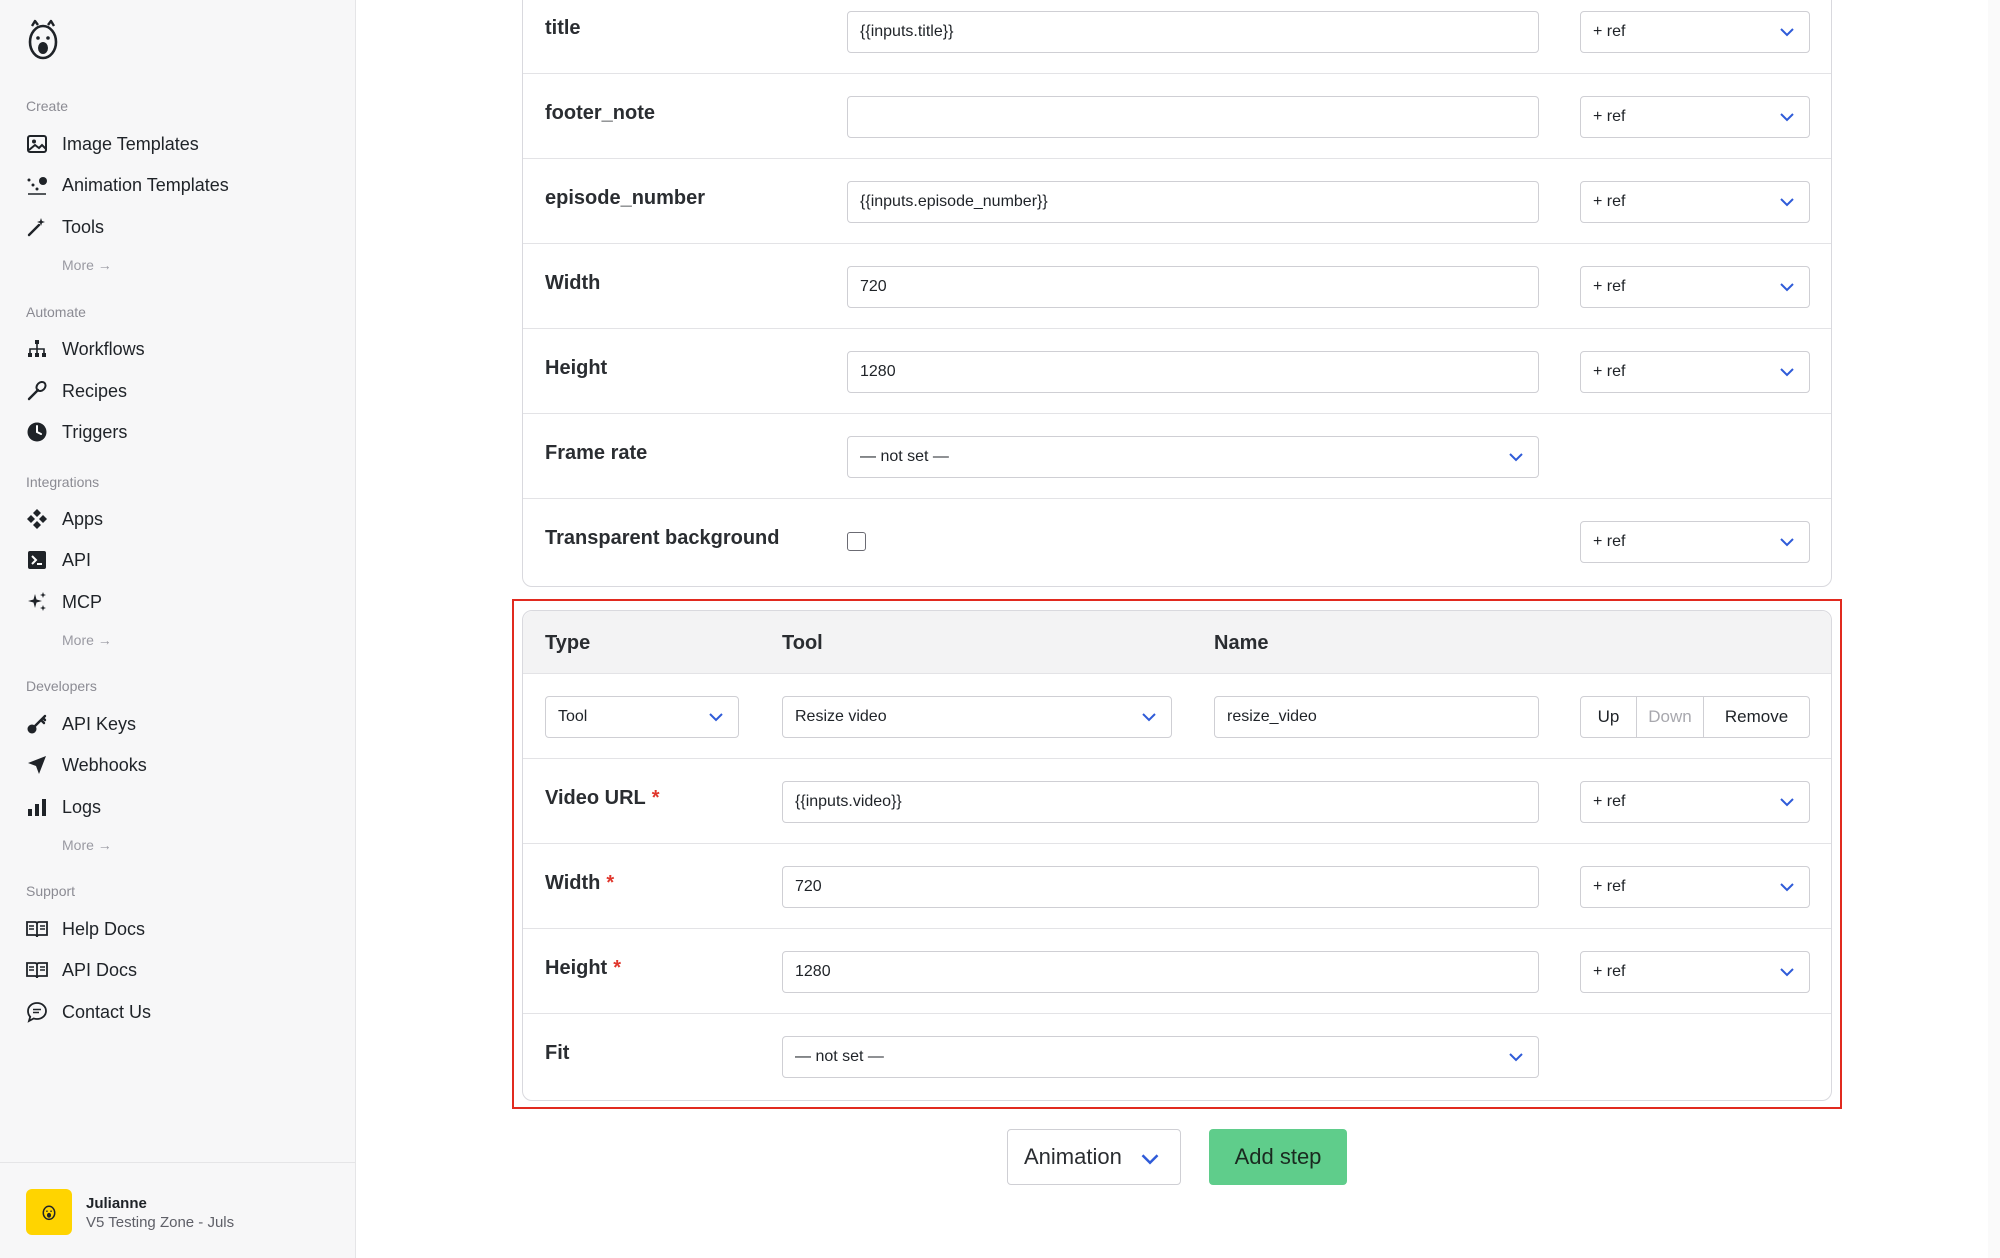 The width and height of the screenshot is (2000, 1258). I want to click on sidebar-item-animation-templates: Animation Templates, so click(127, 185).